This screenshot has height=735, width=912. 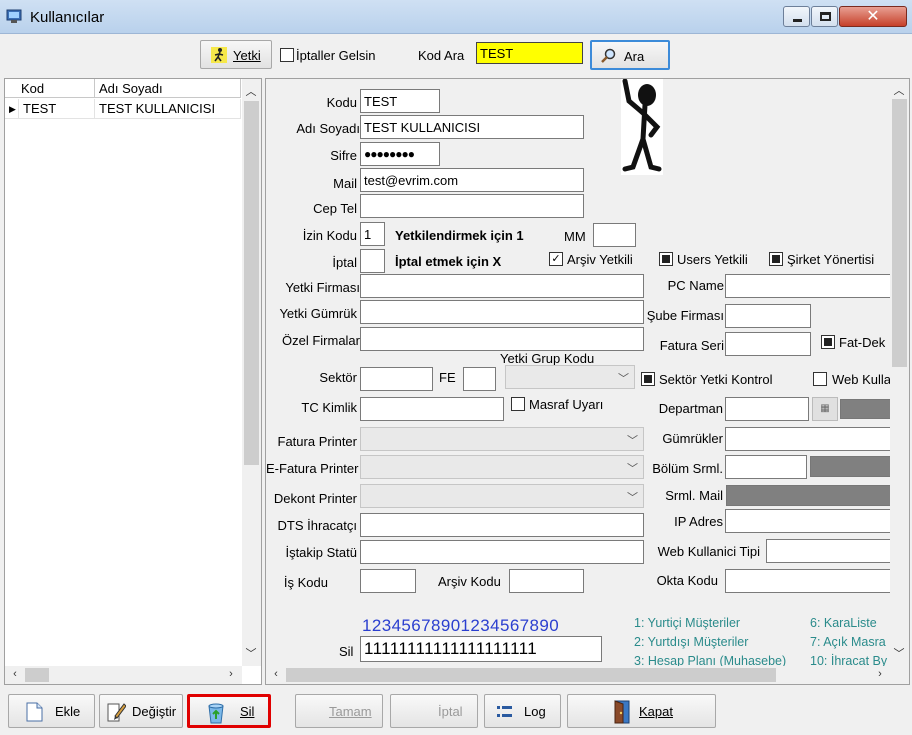 What do you see at coordinates (695, 285) in the screenshot?
I see `pc-name-label: PC Name` at bounding box center [695, 285].